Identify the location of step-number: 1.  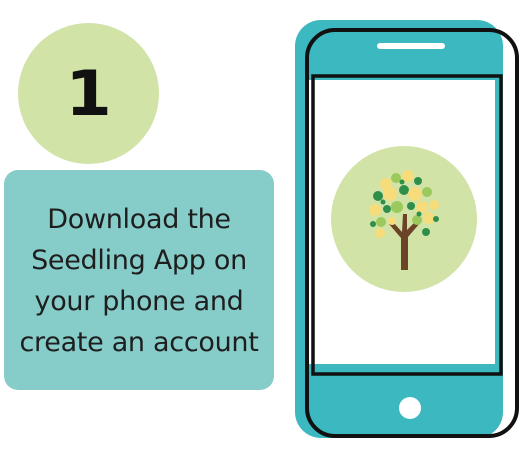
(88, 93).